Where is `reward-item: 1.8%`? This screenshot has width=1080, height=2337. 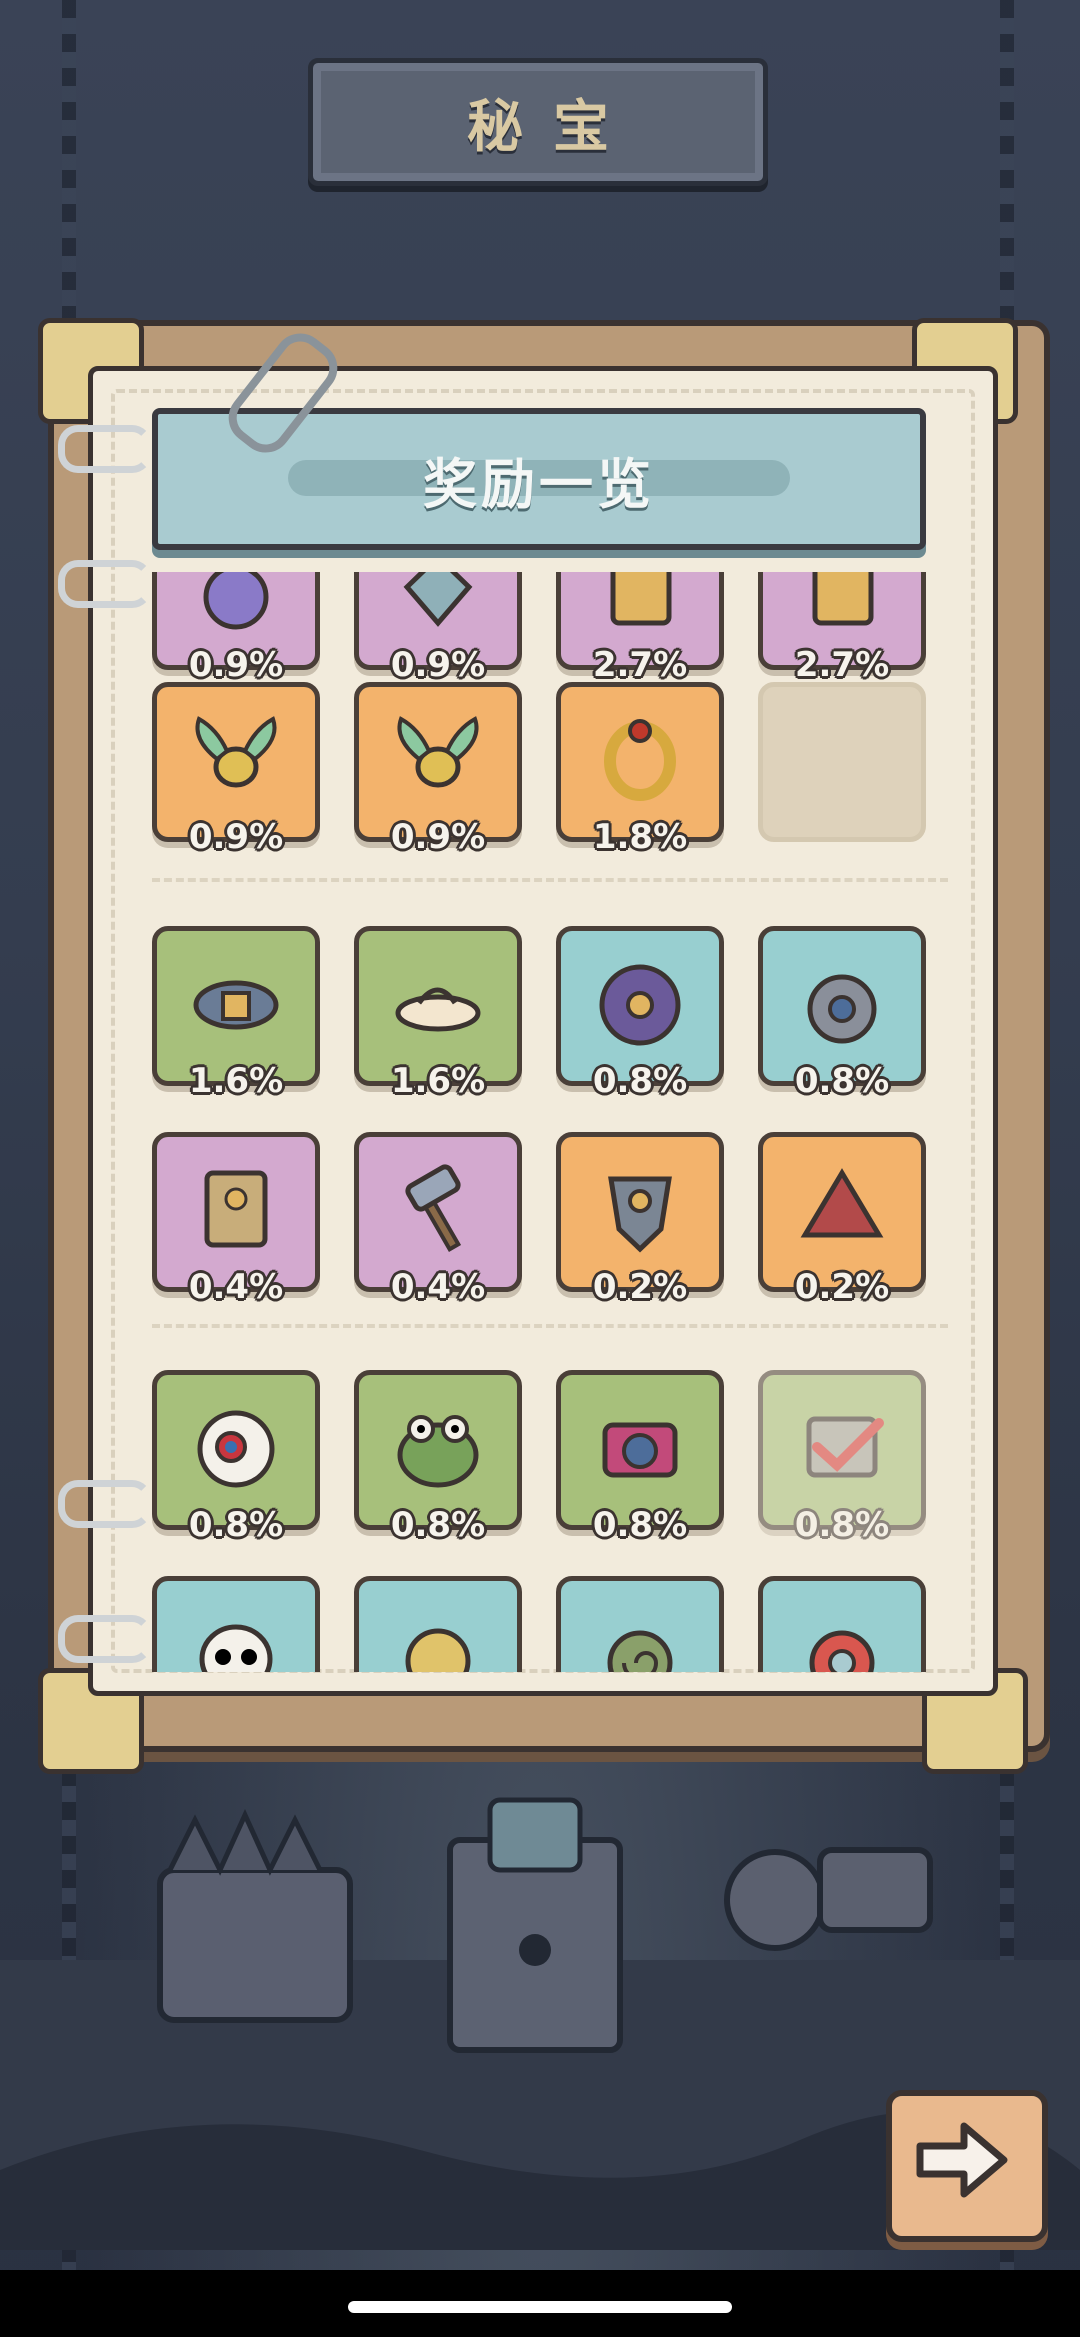
reward-item: 1.8% is located at coordinates (640, 769).